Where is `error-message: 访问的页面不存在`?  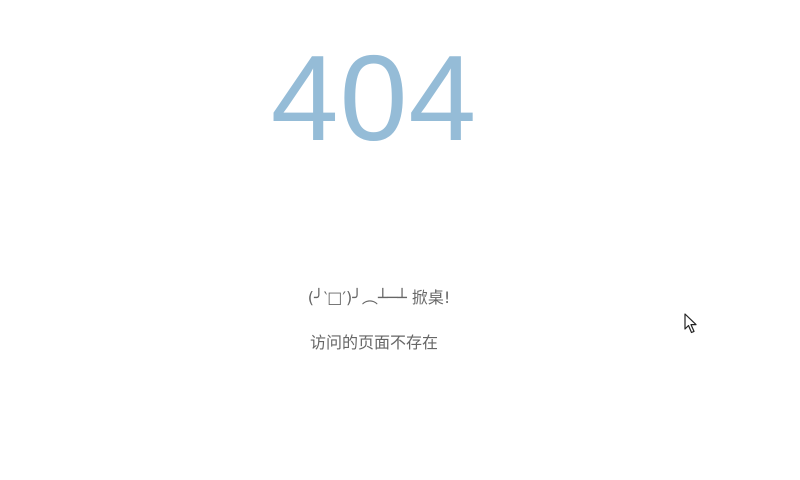 error-message: 访问的页面不存在 is located at coordinates (373, 342).